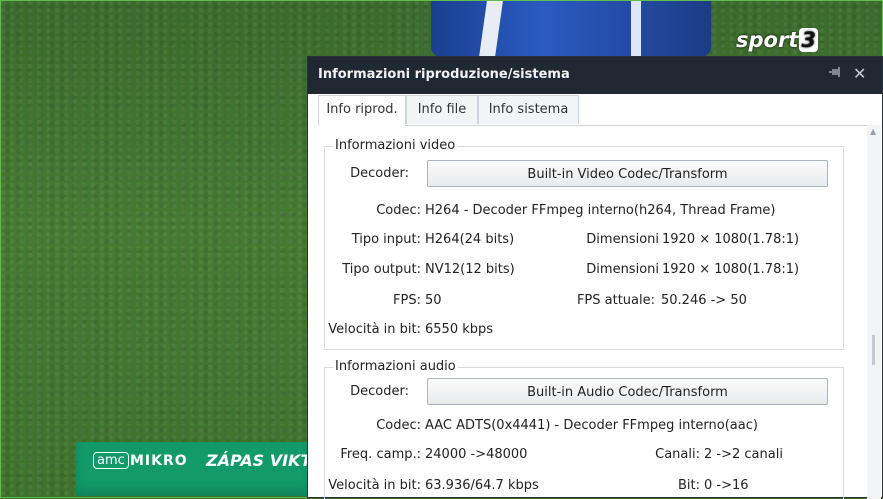 Image resolution: width=883 pixels, height=499 pixels. Describe the element at coordinates (374, 485) in the screenshot. I see `audio-bitrate-label: Velocità in bit:` at that location.